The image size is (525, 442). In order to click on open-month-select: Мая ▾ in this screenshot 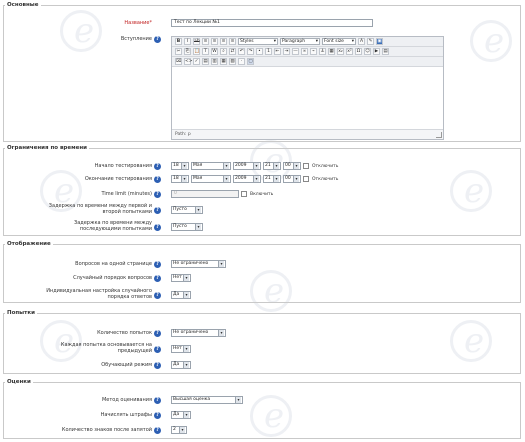, I will do `click(211, 166)`.